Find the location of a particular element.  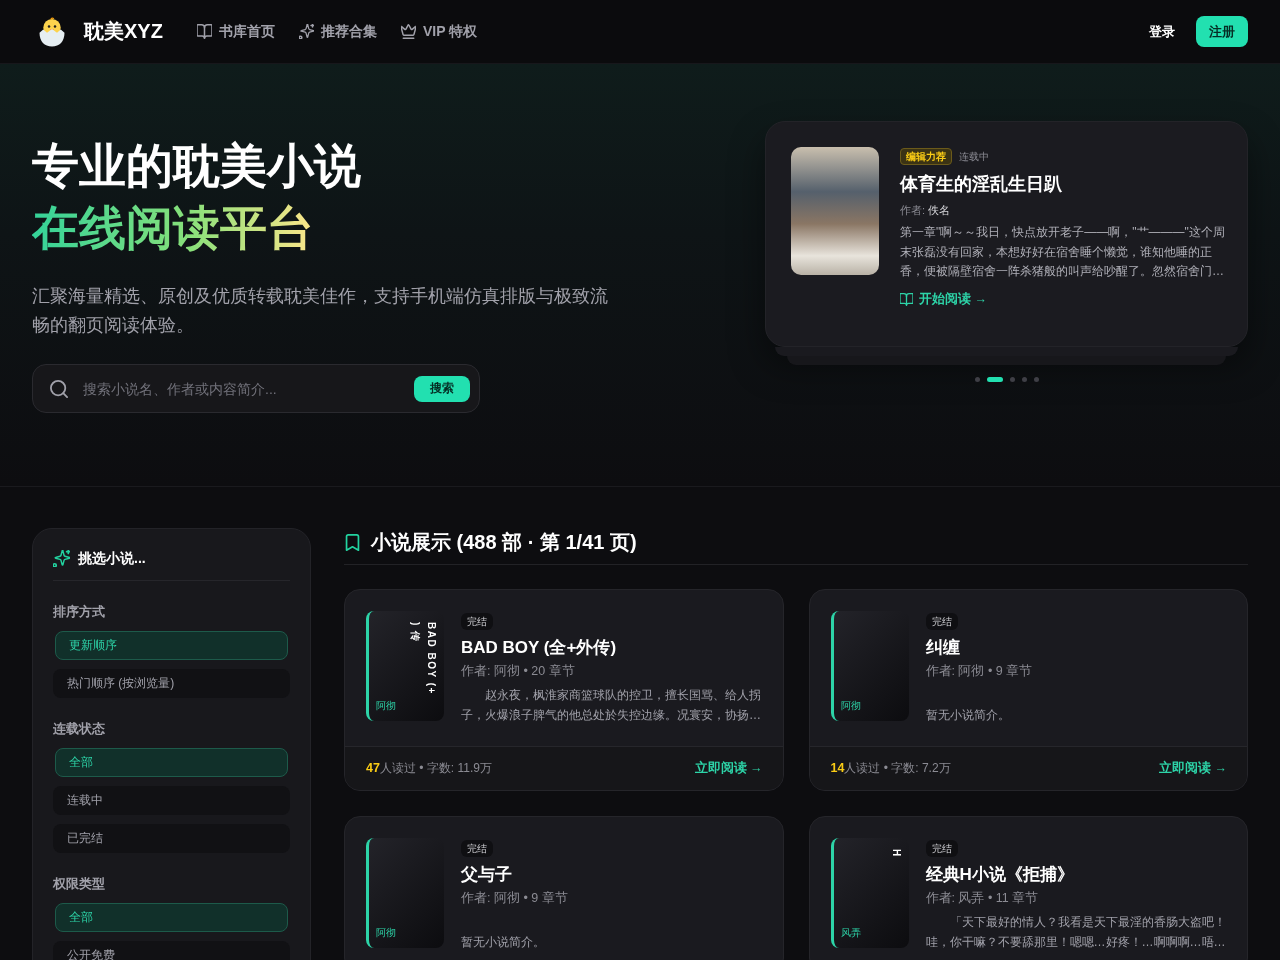

search-button: 搜索 is located at coordinates (442, 388).